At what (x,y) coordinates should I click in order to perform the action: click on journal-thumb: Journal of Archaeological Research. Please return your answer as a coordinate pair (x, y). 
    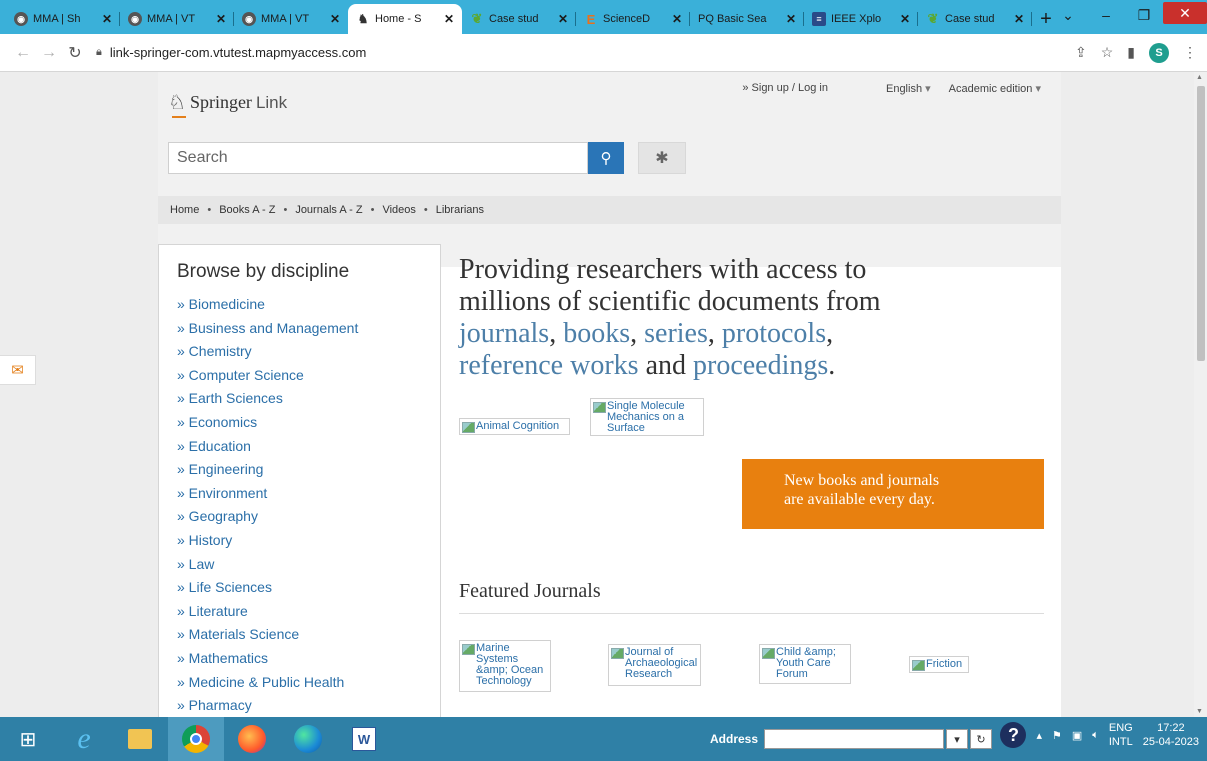
    Looking at the image, I should click on (654, 665).